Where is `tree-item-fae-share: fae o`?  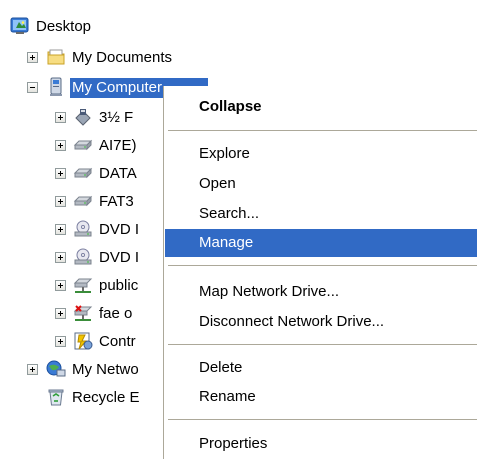
tree-item-fae-share: fae o is located at coordinates (81, 314).